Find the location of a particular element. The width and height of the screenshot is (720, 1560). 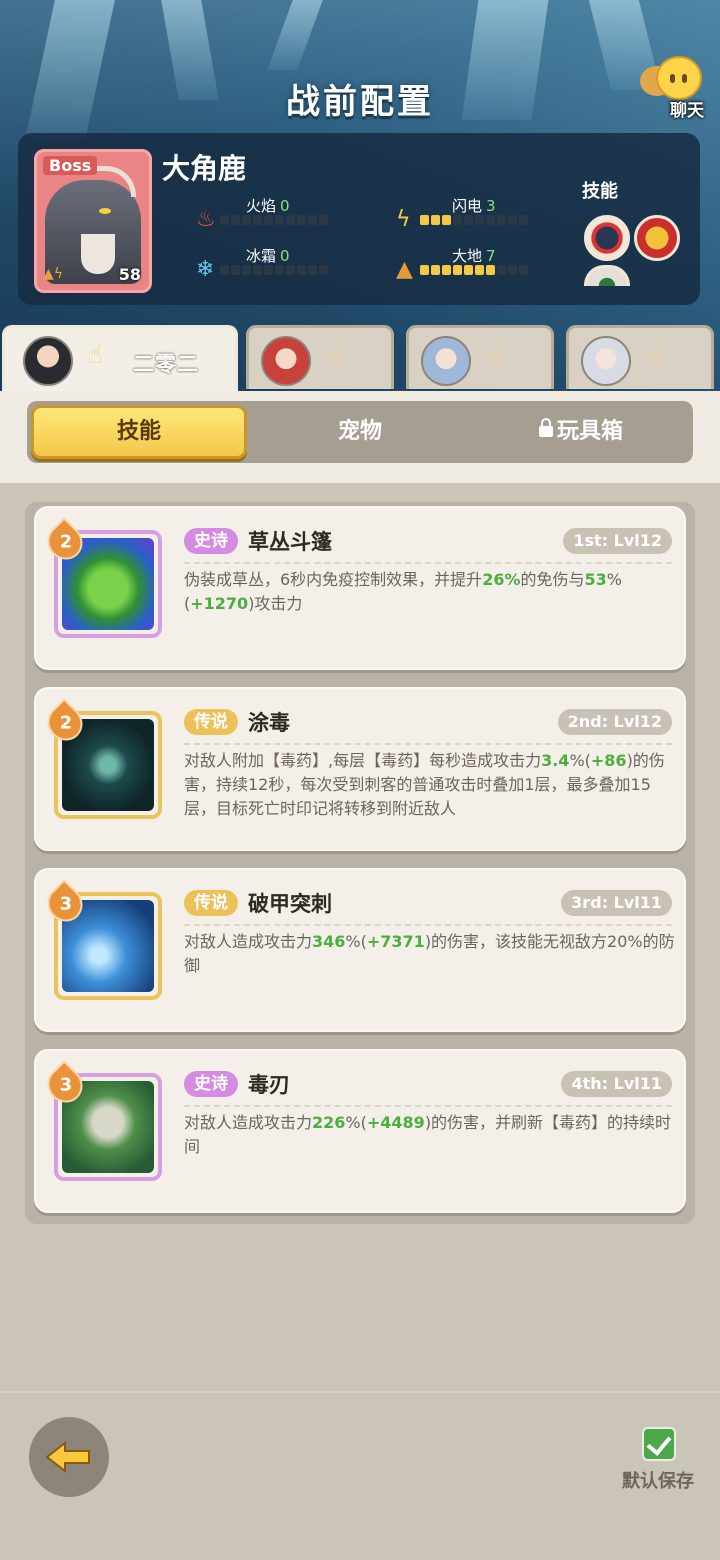

lightning-icon: ϟ is located at coordinates (403, 219).